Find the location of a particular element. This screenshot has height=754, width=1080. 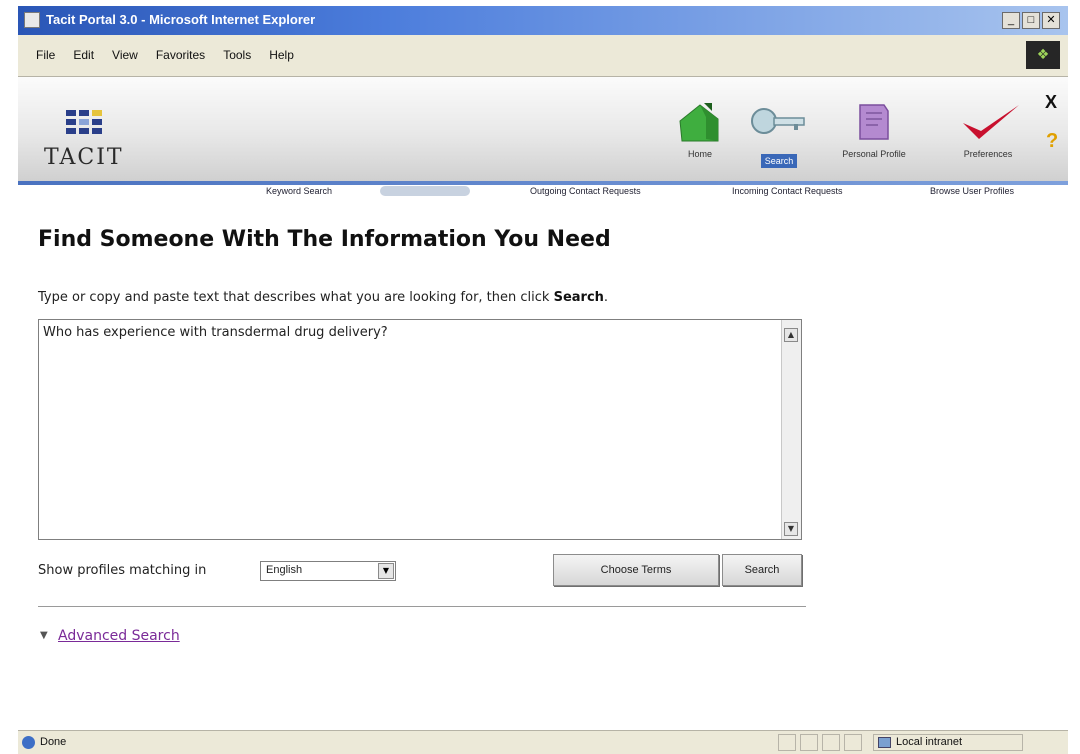

menu-favorites: Favorites is located at coordinates (180, 55).